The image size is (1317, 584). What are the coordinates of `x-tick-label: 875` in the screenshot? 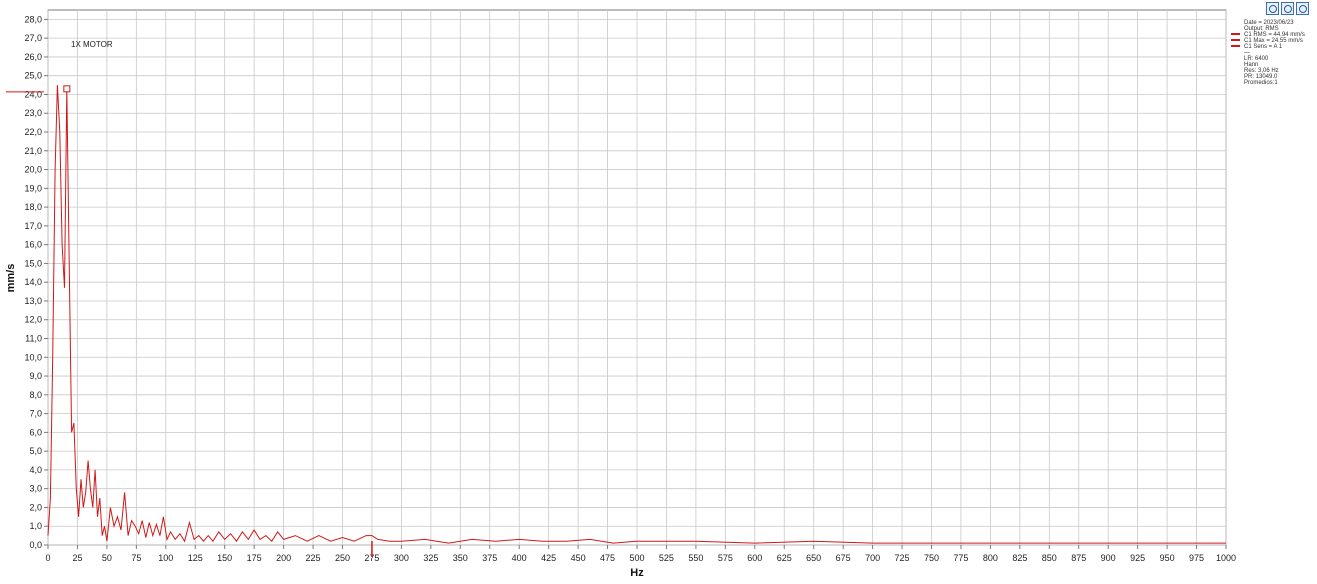 It's located at (1078, 558).